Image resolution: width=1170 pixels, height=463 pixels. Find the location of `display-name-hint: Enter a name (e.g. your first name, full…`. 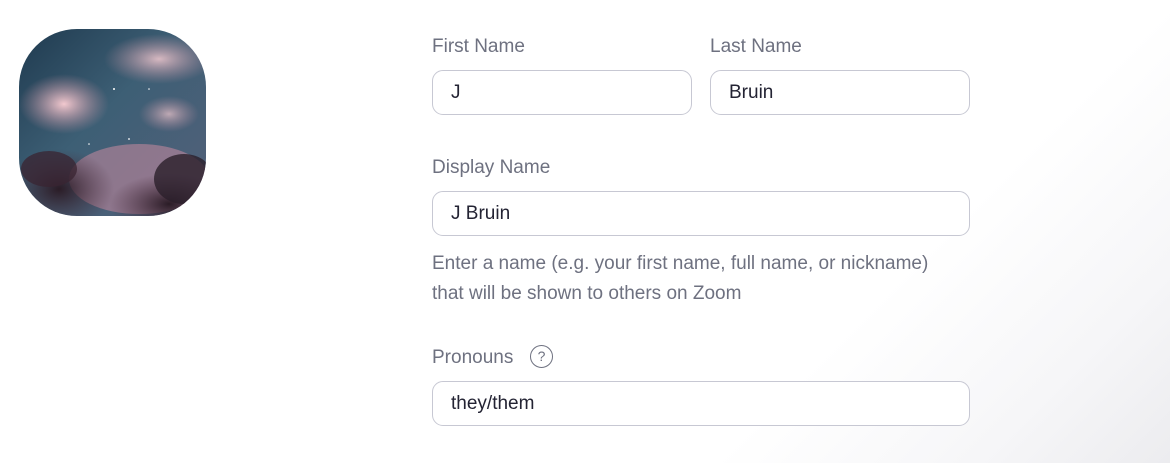

display-name-hint: Enter a name (e.g. your first name, full… is located at coordinates (712, 279).